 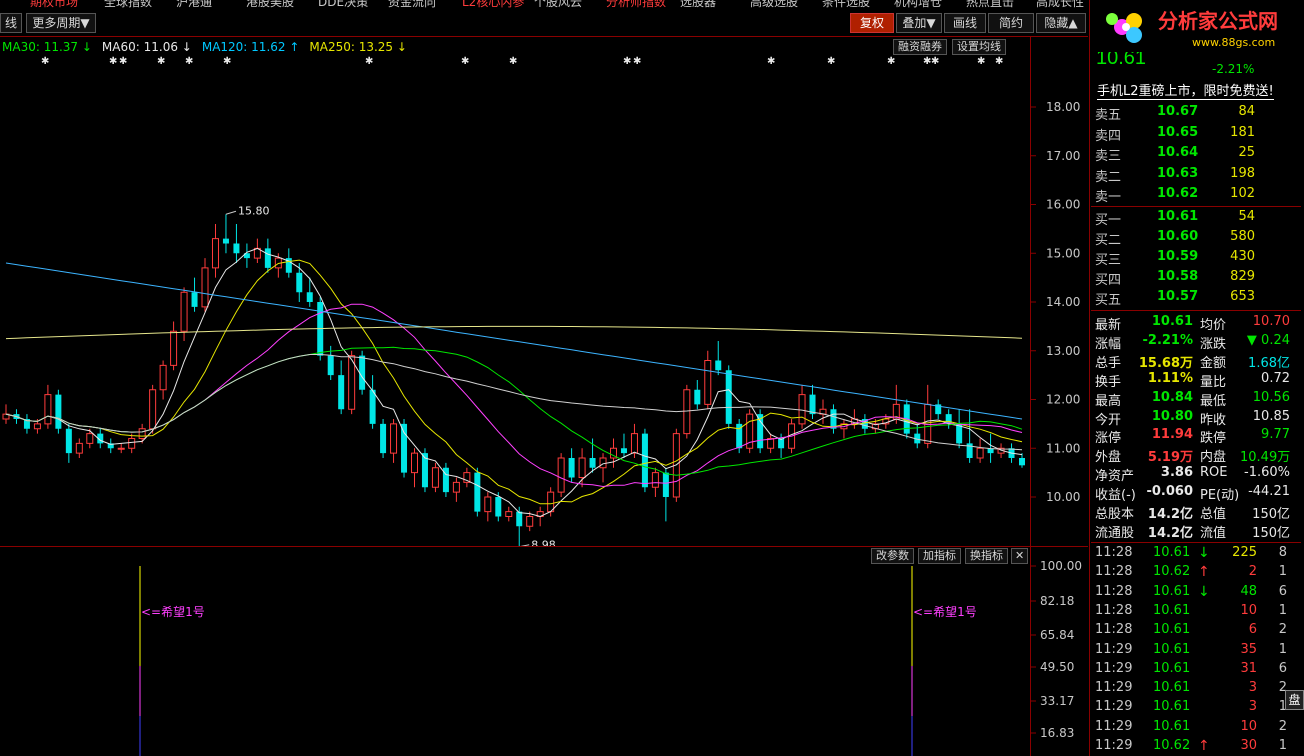 I want to click on stat-label: 总值, so click(x=1213, y=514).